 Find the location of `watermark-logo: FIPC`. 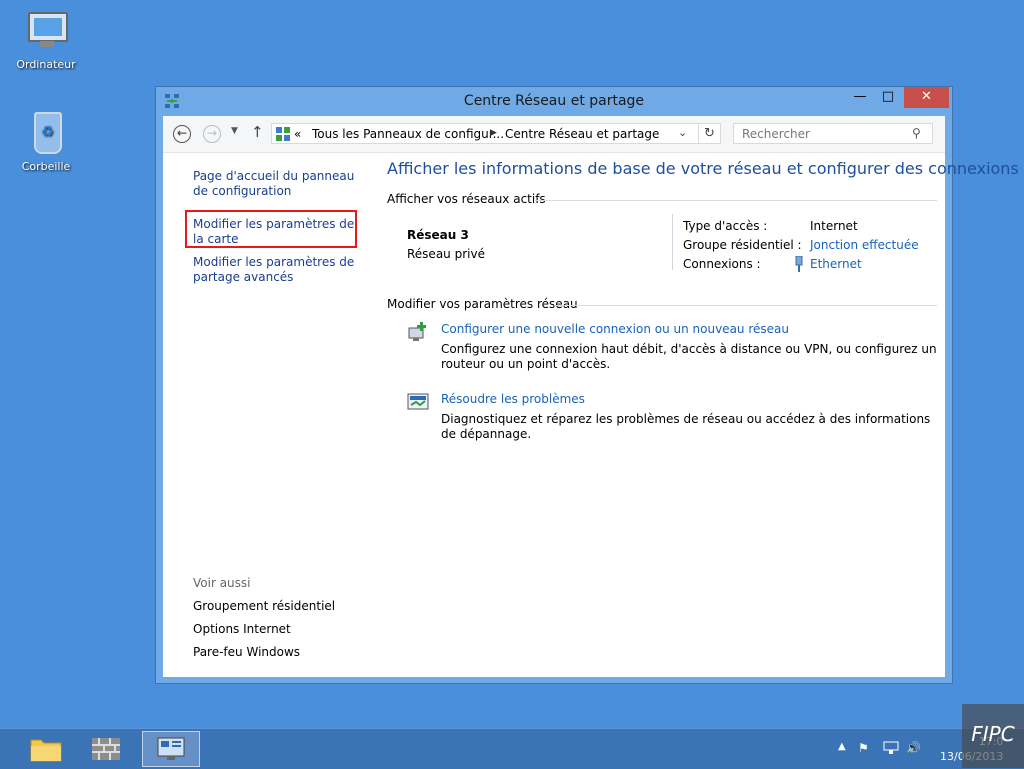

watermark-logo: FIPC is located at coordinates (993, 736).